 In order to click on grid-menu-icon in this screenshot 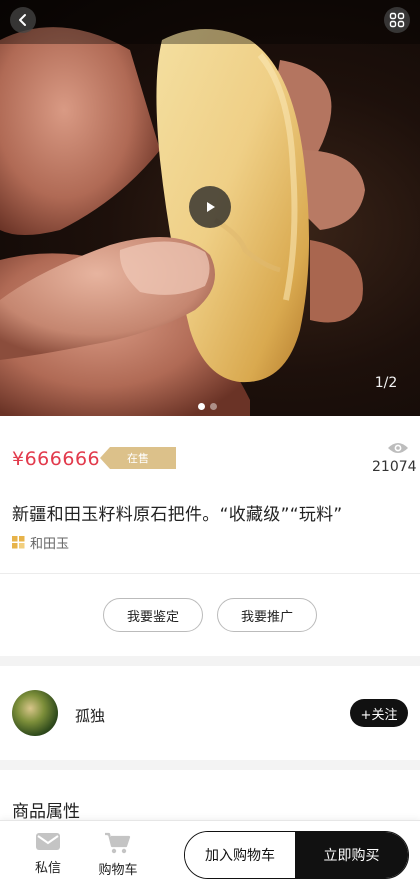, I will do `click(397, 20)`.